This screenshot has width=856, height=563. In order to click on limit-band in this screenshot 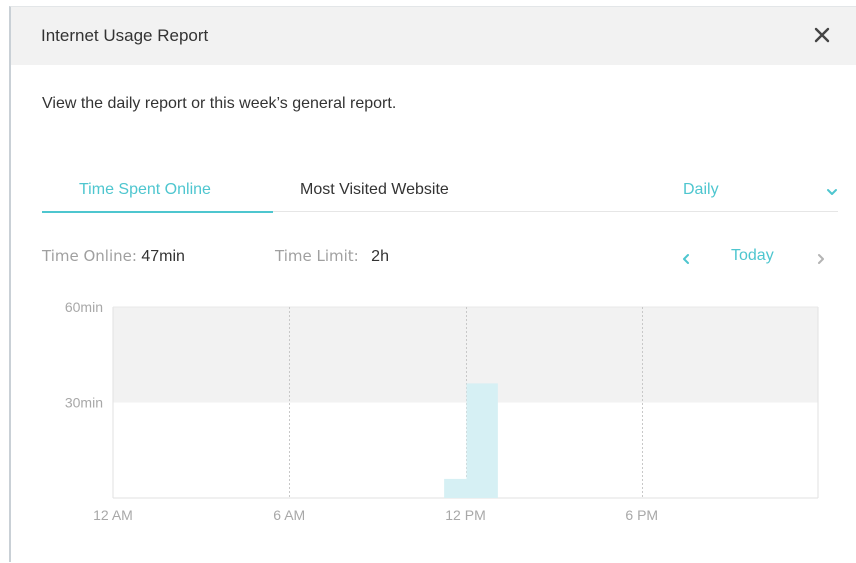, I will do `click(465, 355)`.